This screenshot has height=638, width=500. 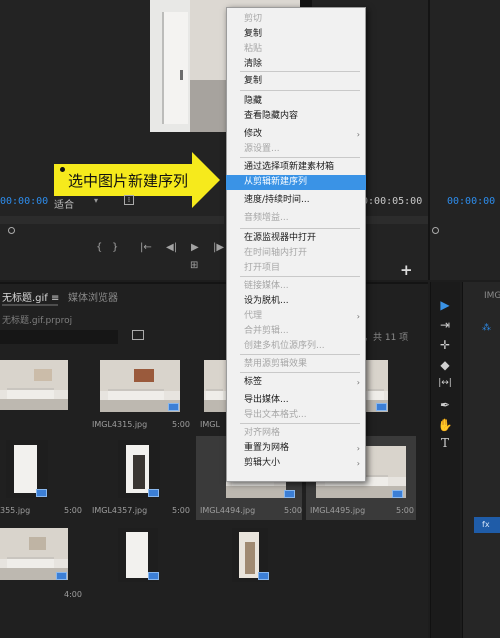 What do you see at coordinates (445, 383) in the screenshot?
I see `slip-tool-icon: |↔|` at bounding box center [445, 383].